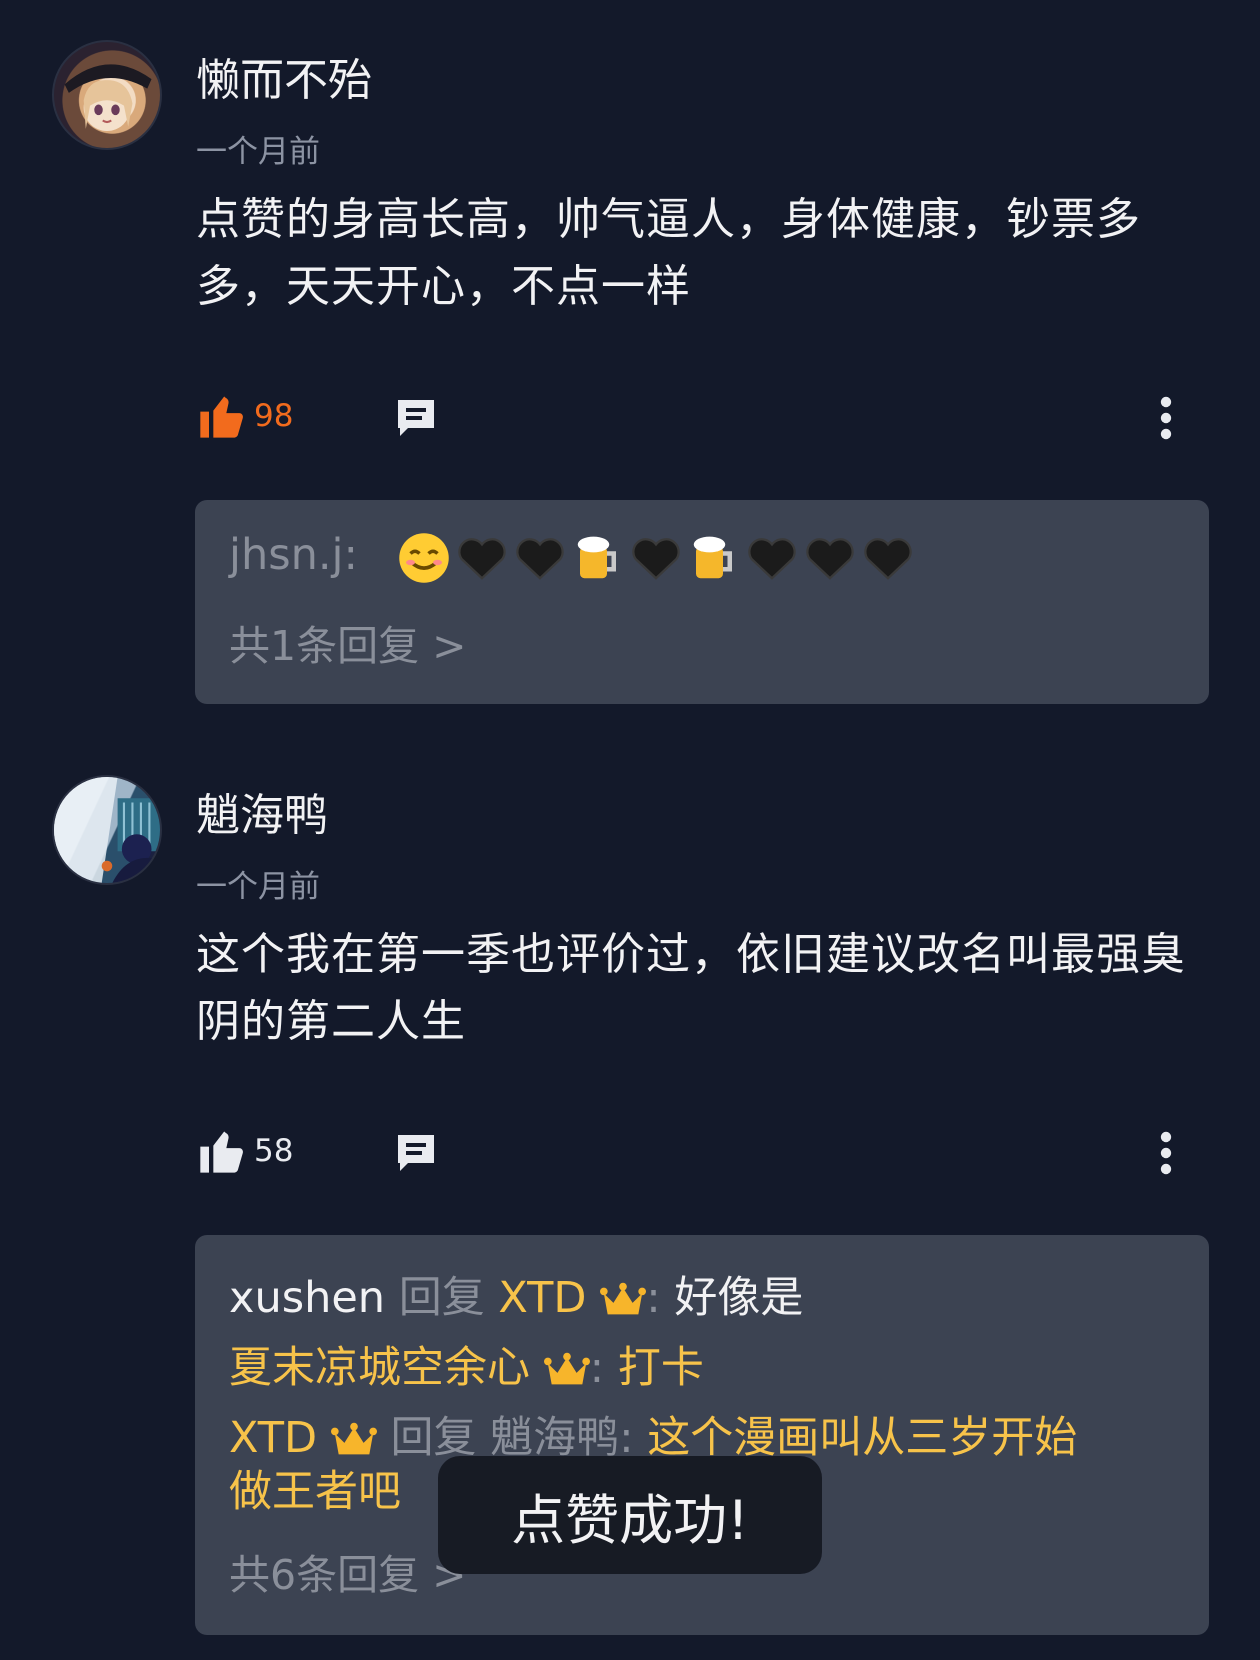  What do you see at coordinates (739, 1298) in the screenshot?
I see `reply-text: 好像是` at bounding box center [739, 1298].